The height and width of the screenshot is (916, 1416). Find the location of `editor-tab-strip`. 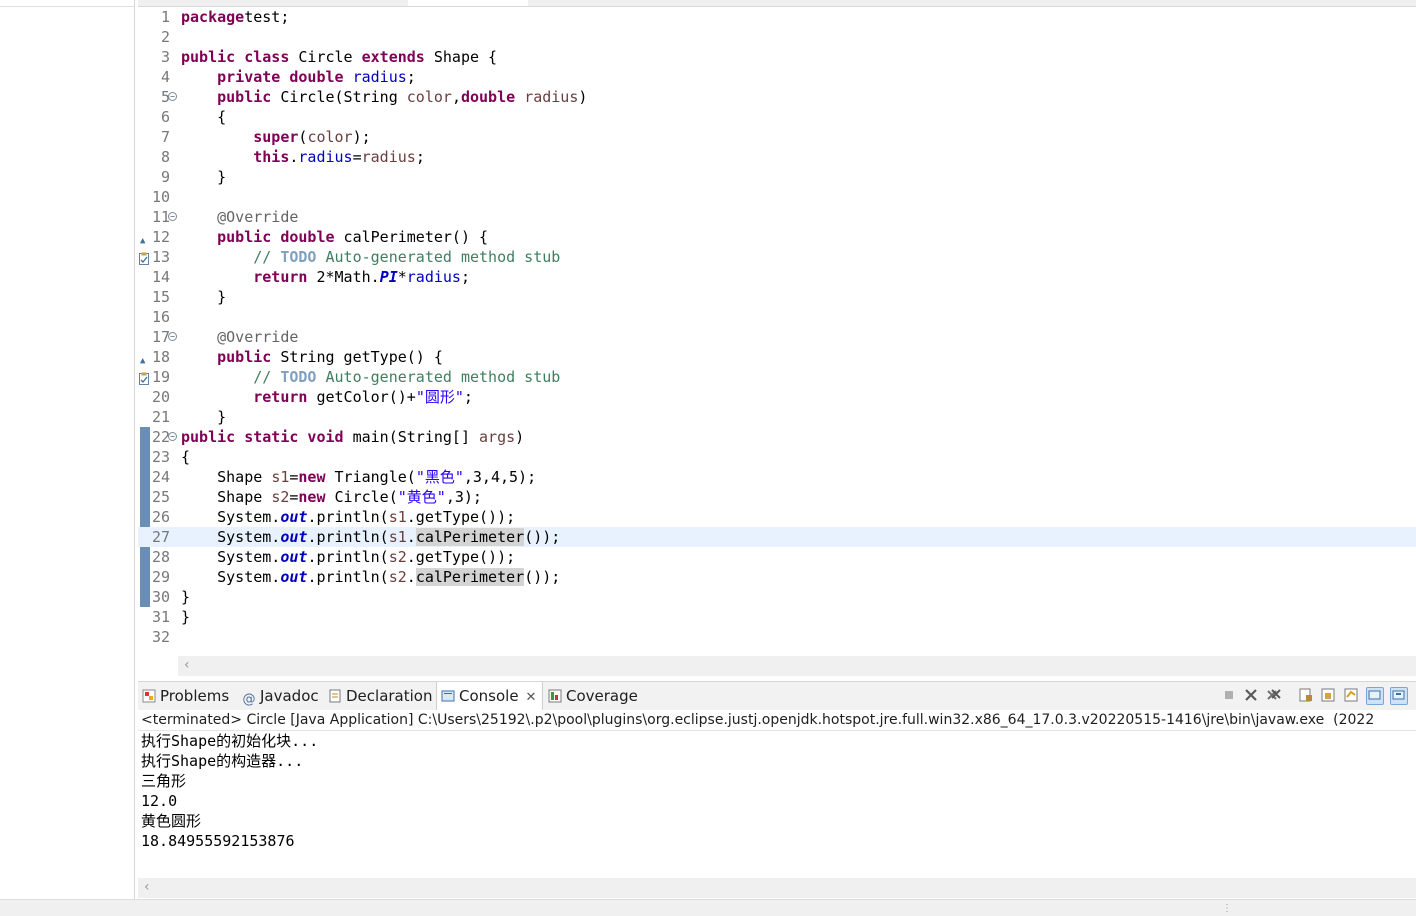

editor-tab-strip is located at coordinates (777, 3).